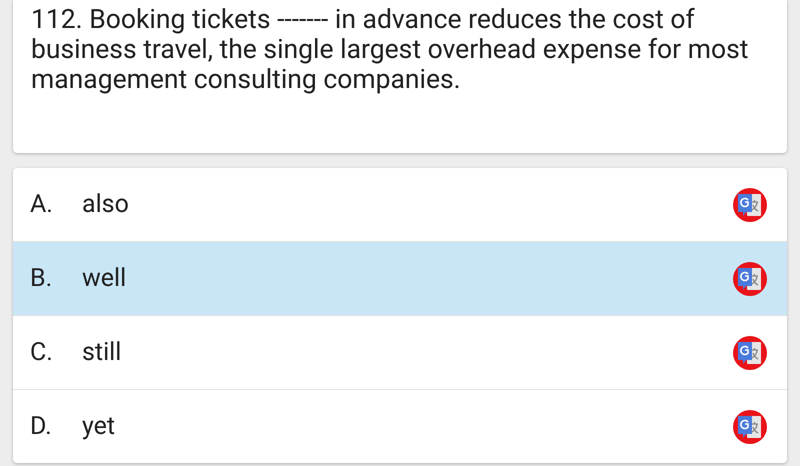  I want to click on option-text: still, so click(102, 352).